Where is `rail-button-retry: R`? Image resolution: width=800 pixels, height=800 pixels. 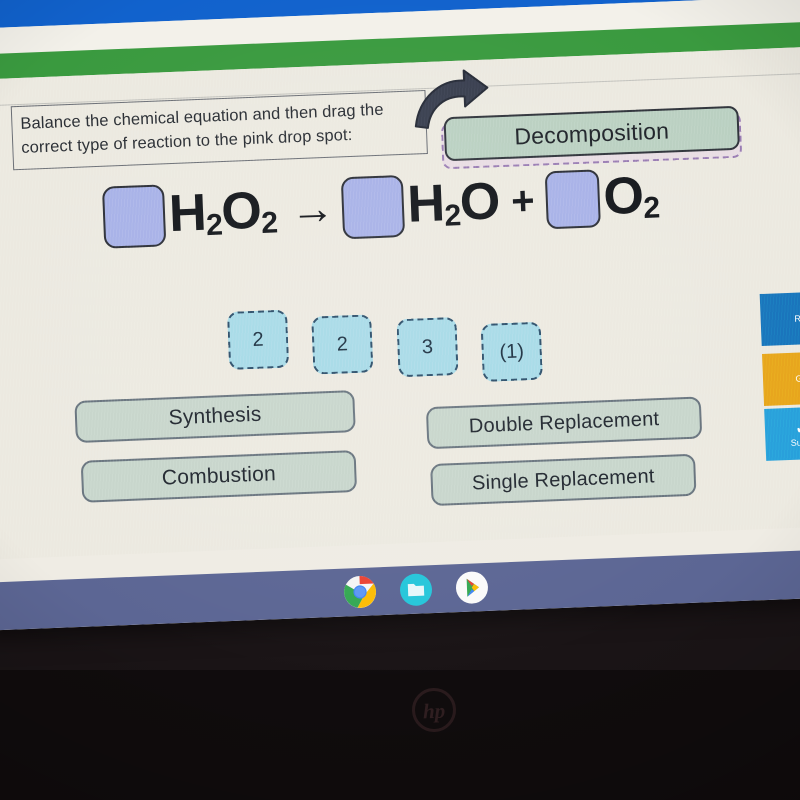
rail-button-retry: R is located at coordinates (779, 319).